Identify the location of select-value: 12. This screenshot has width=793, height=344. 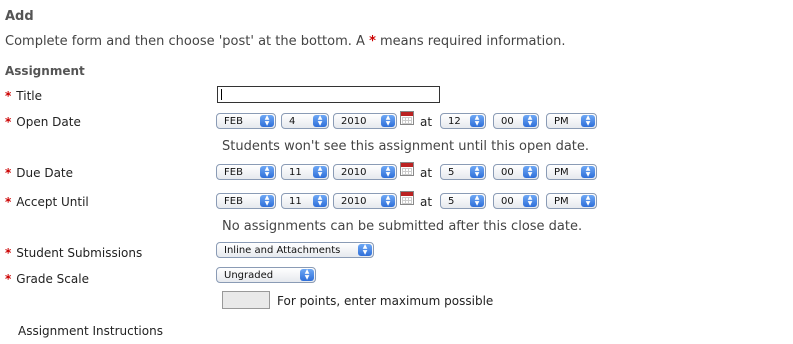
(454, 121).